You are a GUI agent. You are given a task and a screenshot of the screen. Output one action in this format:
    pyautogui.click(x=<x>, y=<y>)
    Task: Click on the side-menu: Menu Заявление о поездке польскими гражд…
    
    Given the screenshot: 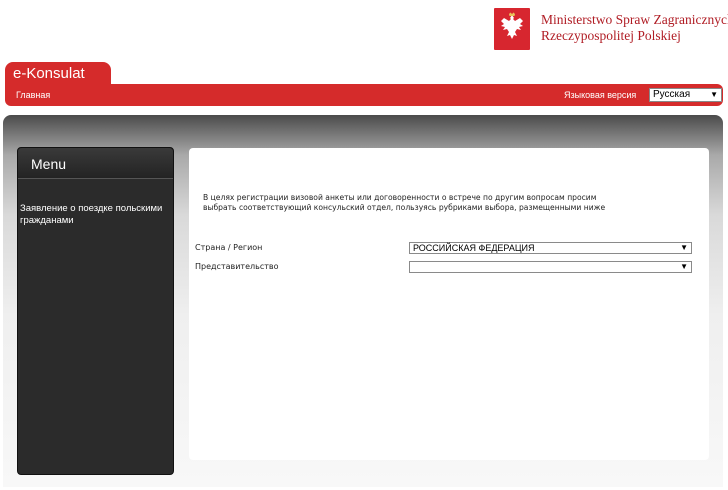 What is the action you would take?
    pyautogui.click(x=95, y=311)
    